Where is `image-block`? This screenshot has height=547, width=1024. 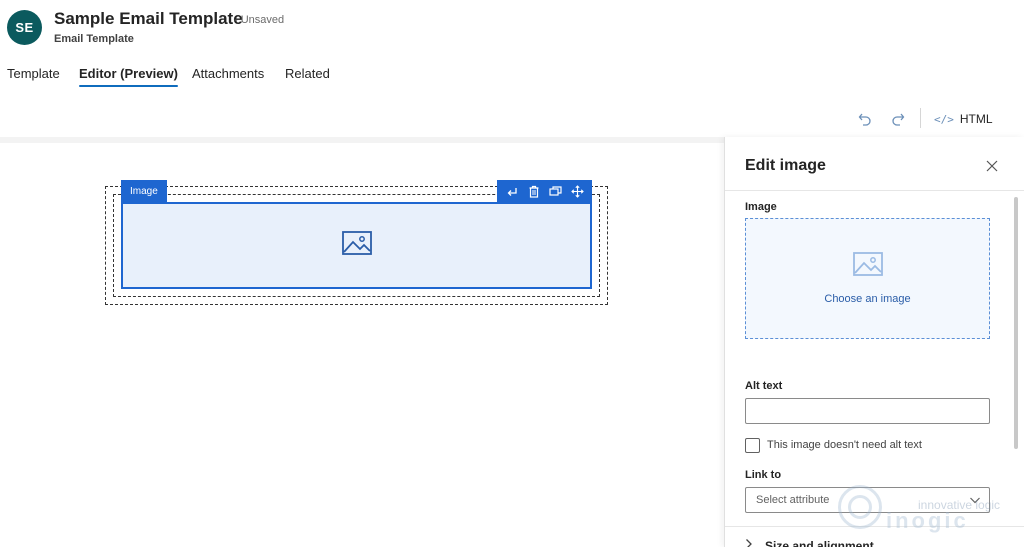 image-block is located at coordinates (356, 245).